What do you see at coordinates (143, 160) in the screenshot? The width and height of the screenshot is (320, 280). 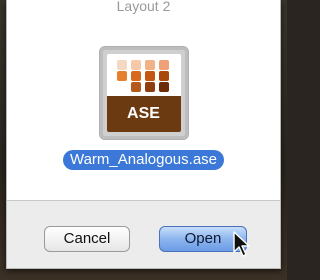 I see `file-name-label: Warm_Analogous.ase` at bounding box center [143, 160].